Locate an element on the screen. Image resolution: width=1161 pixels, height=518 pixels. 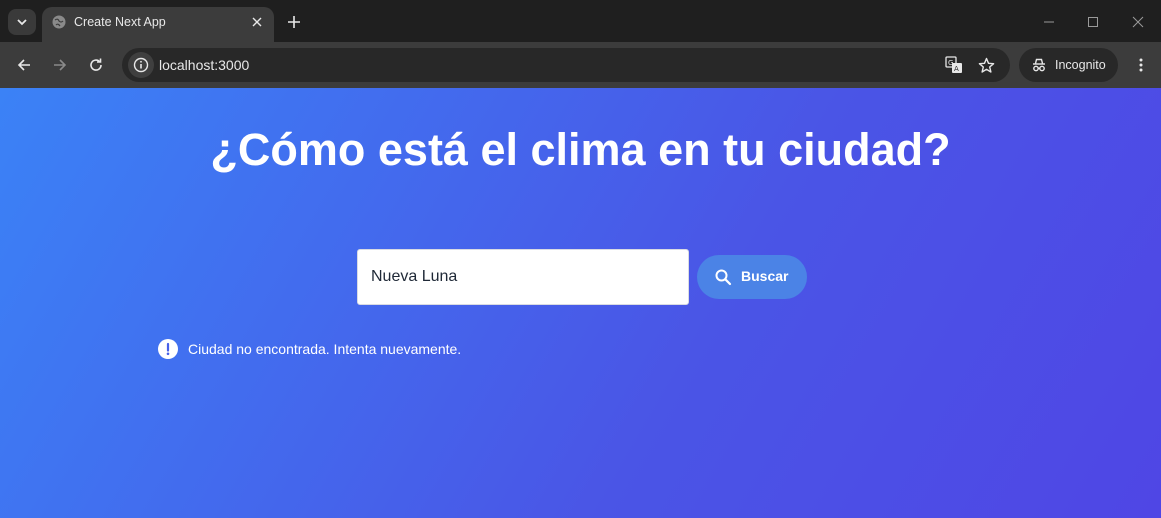
reload-button is located at coordinates (96, 65).